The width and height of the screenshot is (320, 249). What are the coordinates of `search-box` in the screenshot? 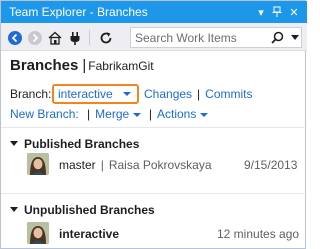 It's located at (216, 37).